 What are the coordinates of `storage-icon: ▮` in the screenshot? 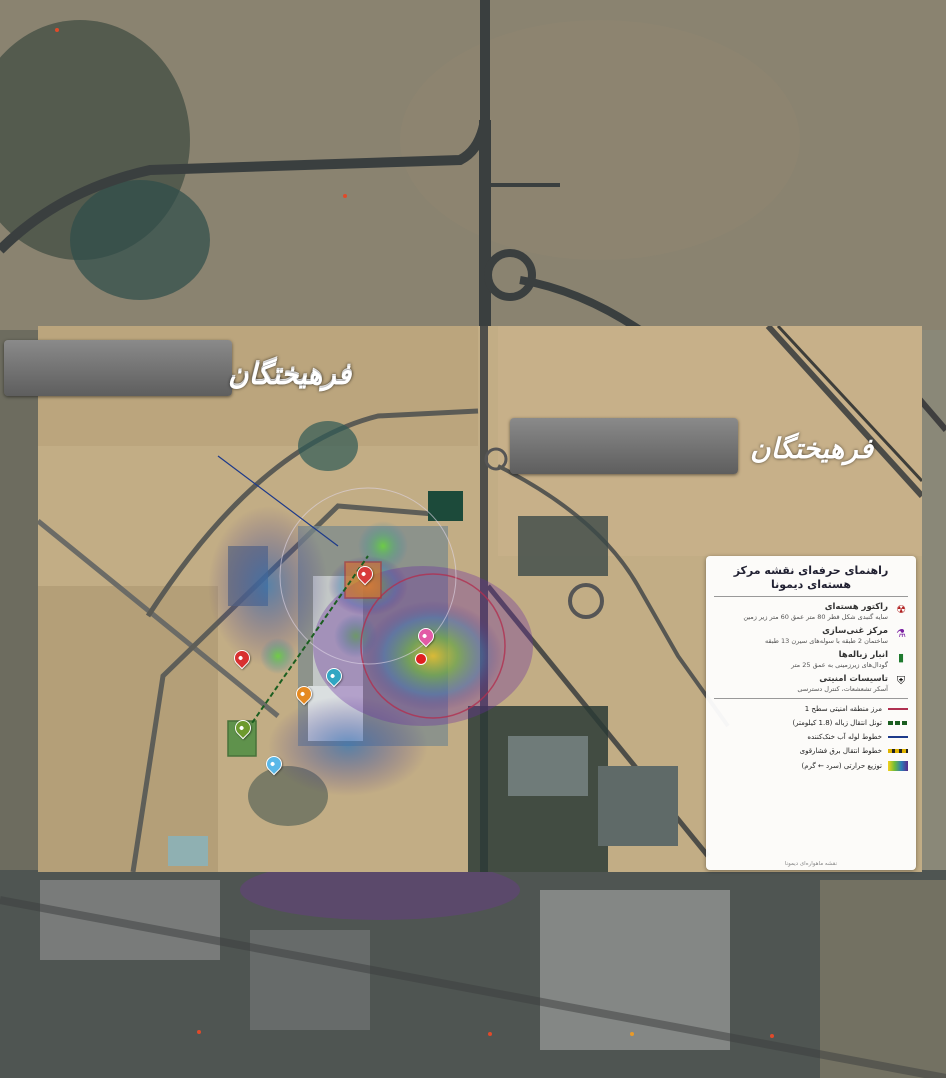 It's located at (901, 657).